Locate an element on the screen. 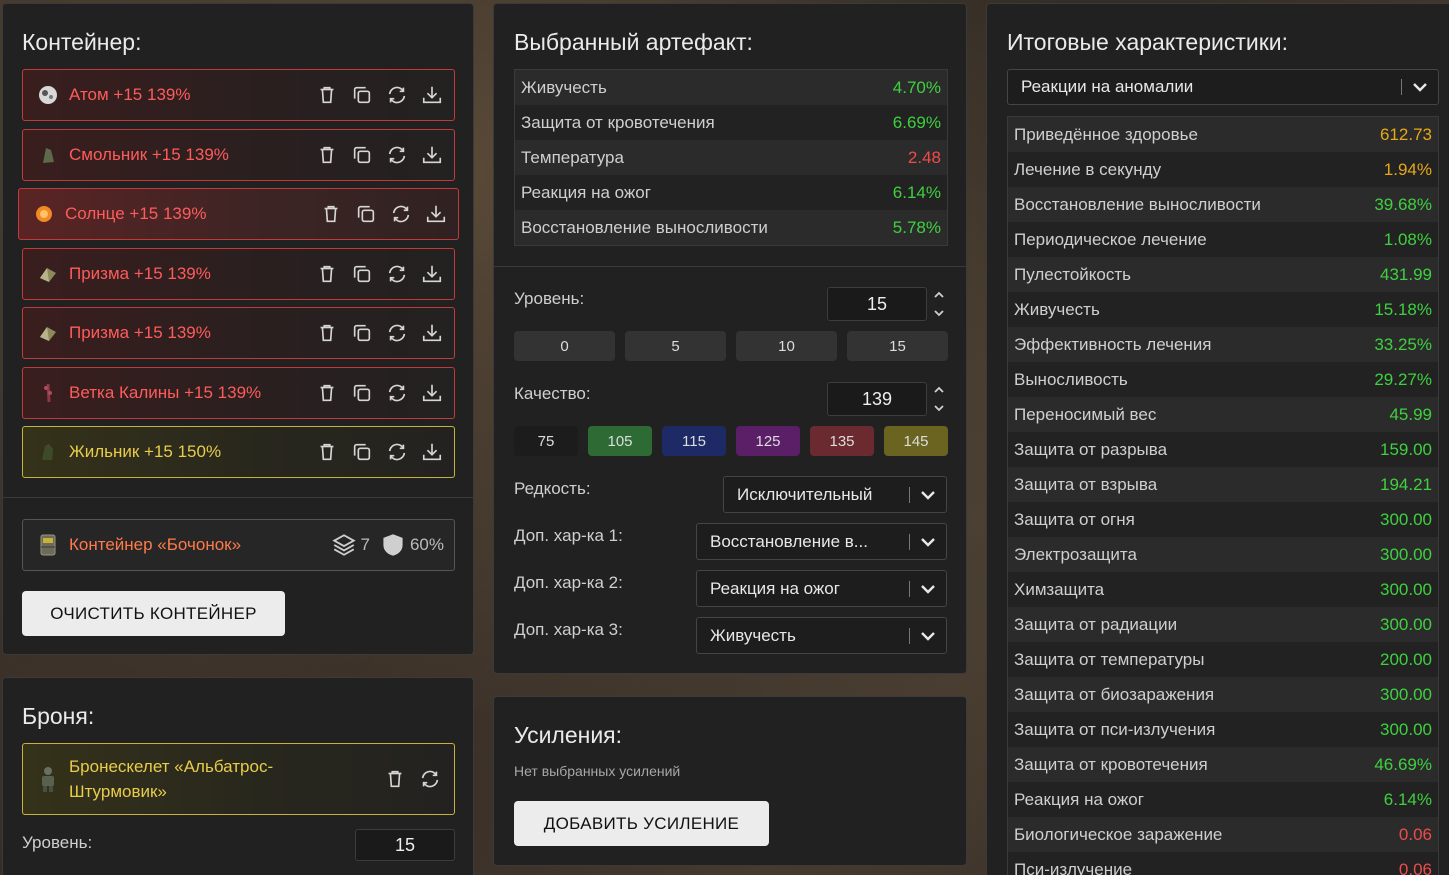 The height and width of the screenshot is (875, 1449). stat-value: 33.25% is located at coordinates (1403, 344).